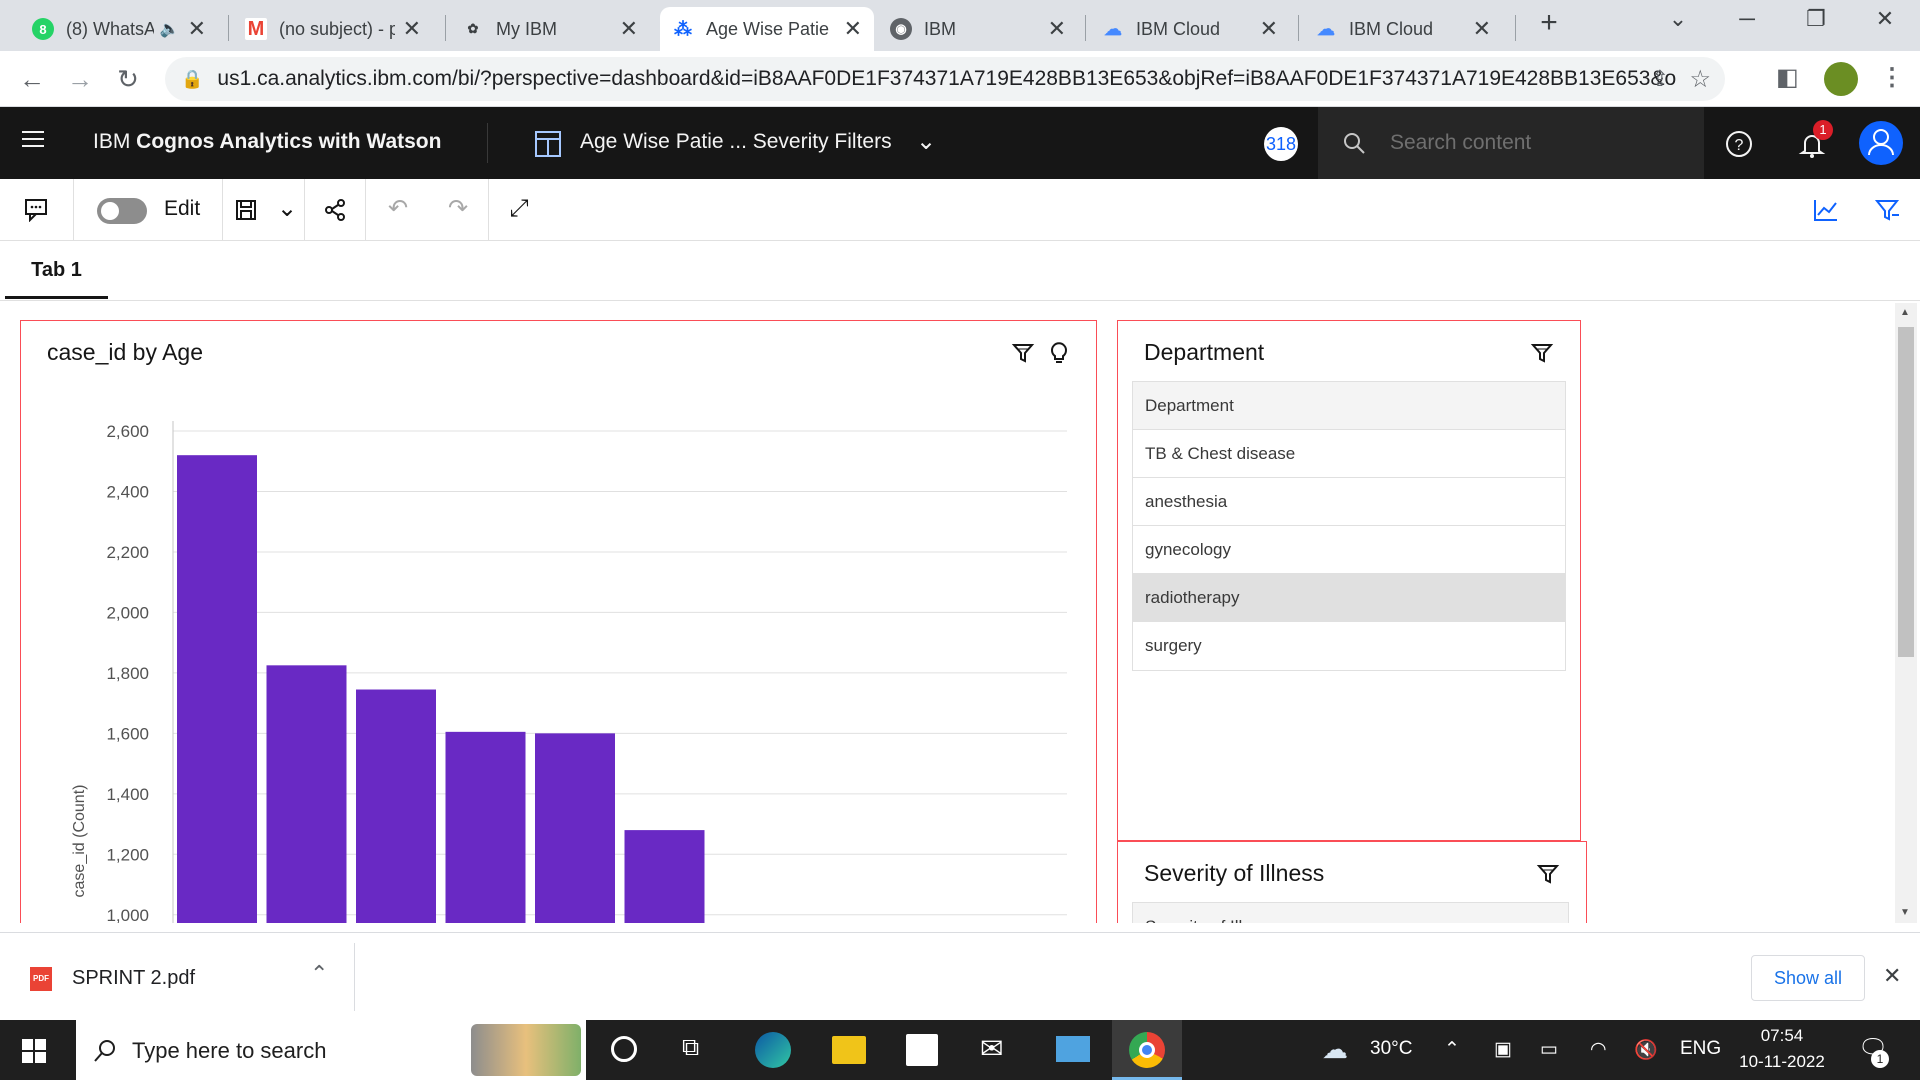 The width and height of the screenshot is (1920, 1080). I want to click on volume-muted-icon: 🔇, so click(1646, 1050).